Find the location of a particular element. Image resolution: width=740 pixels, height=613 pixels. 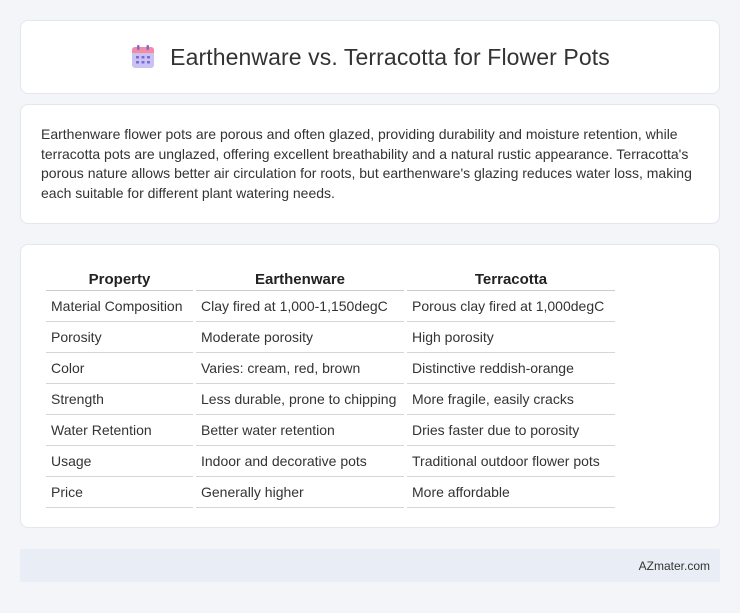

table-header-row: Property Earthenware Terracotta is located at coordinates (330, 278).